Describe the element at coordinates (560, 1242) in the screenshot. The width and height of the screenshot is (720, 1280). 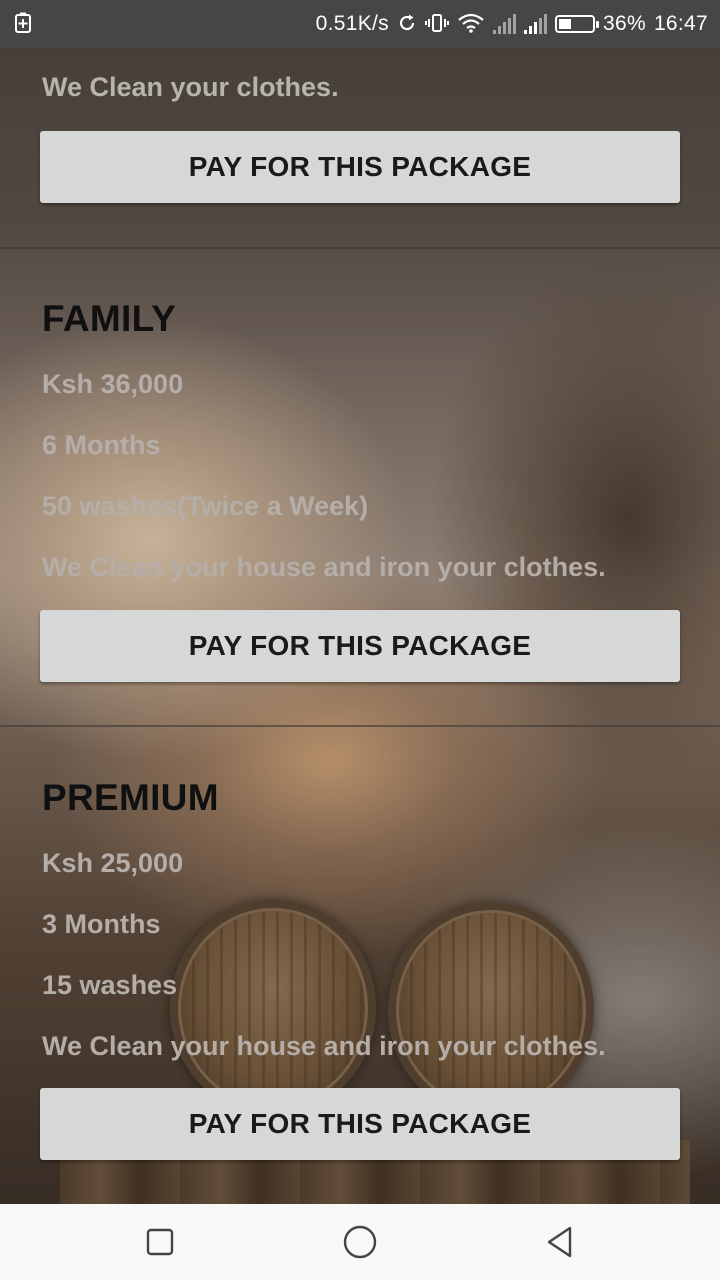
I see `back-triangle-icon` at that location.